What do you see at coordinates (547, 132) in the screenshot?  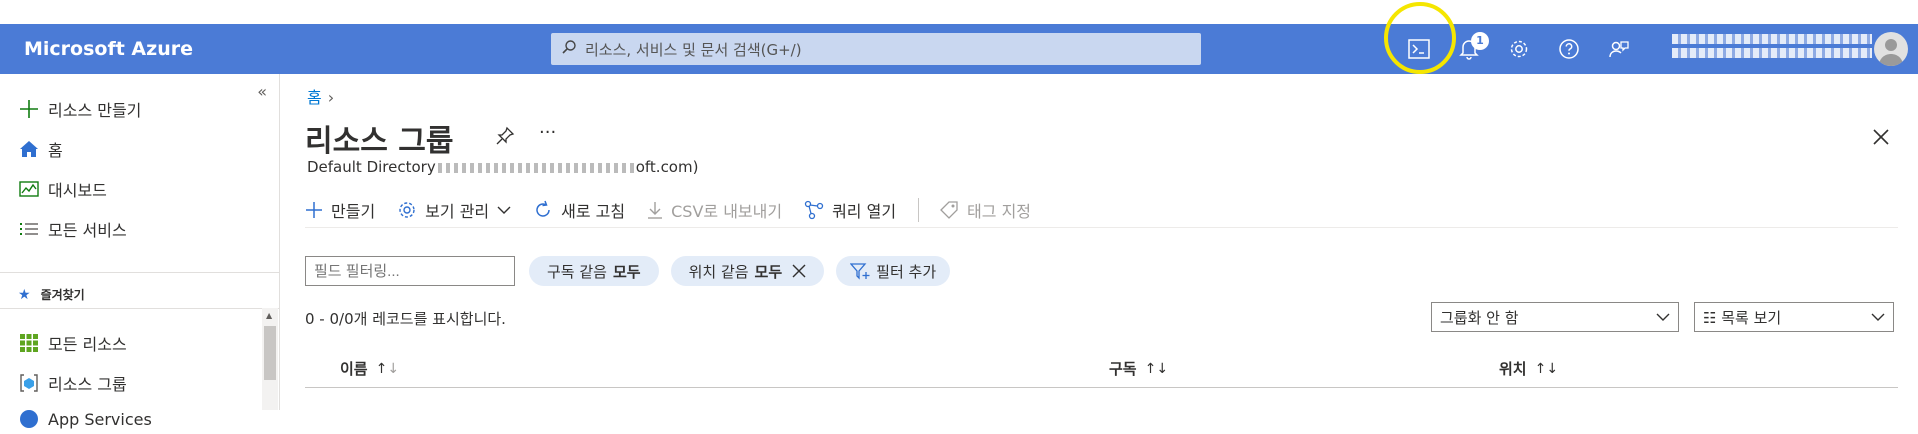 I see `more-options-icon: ···` at bounding box center [547, 132].